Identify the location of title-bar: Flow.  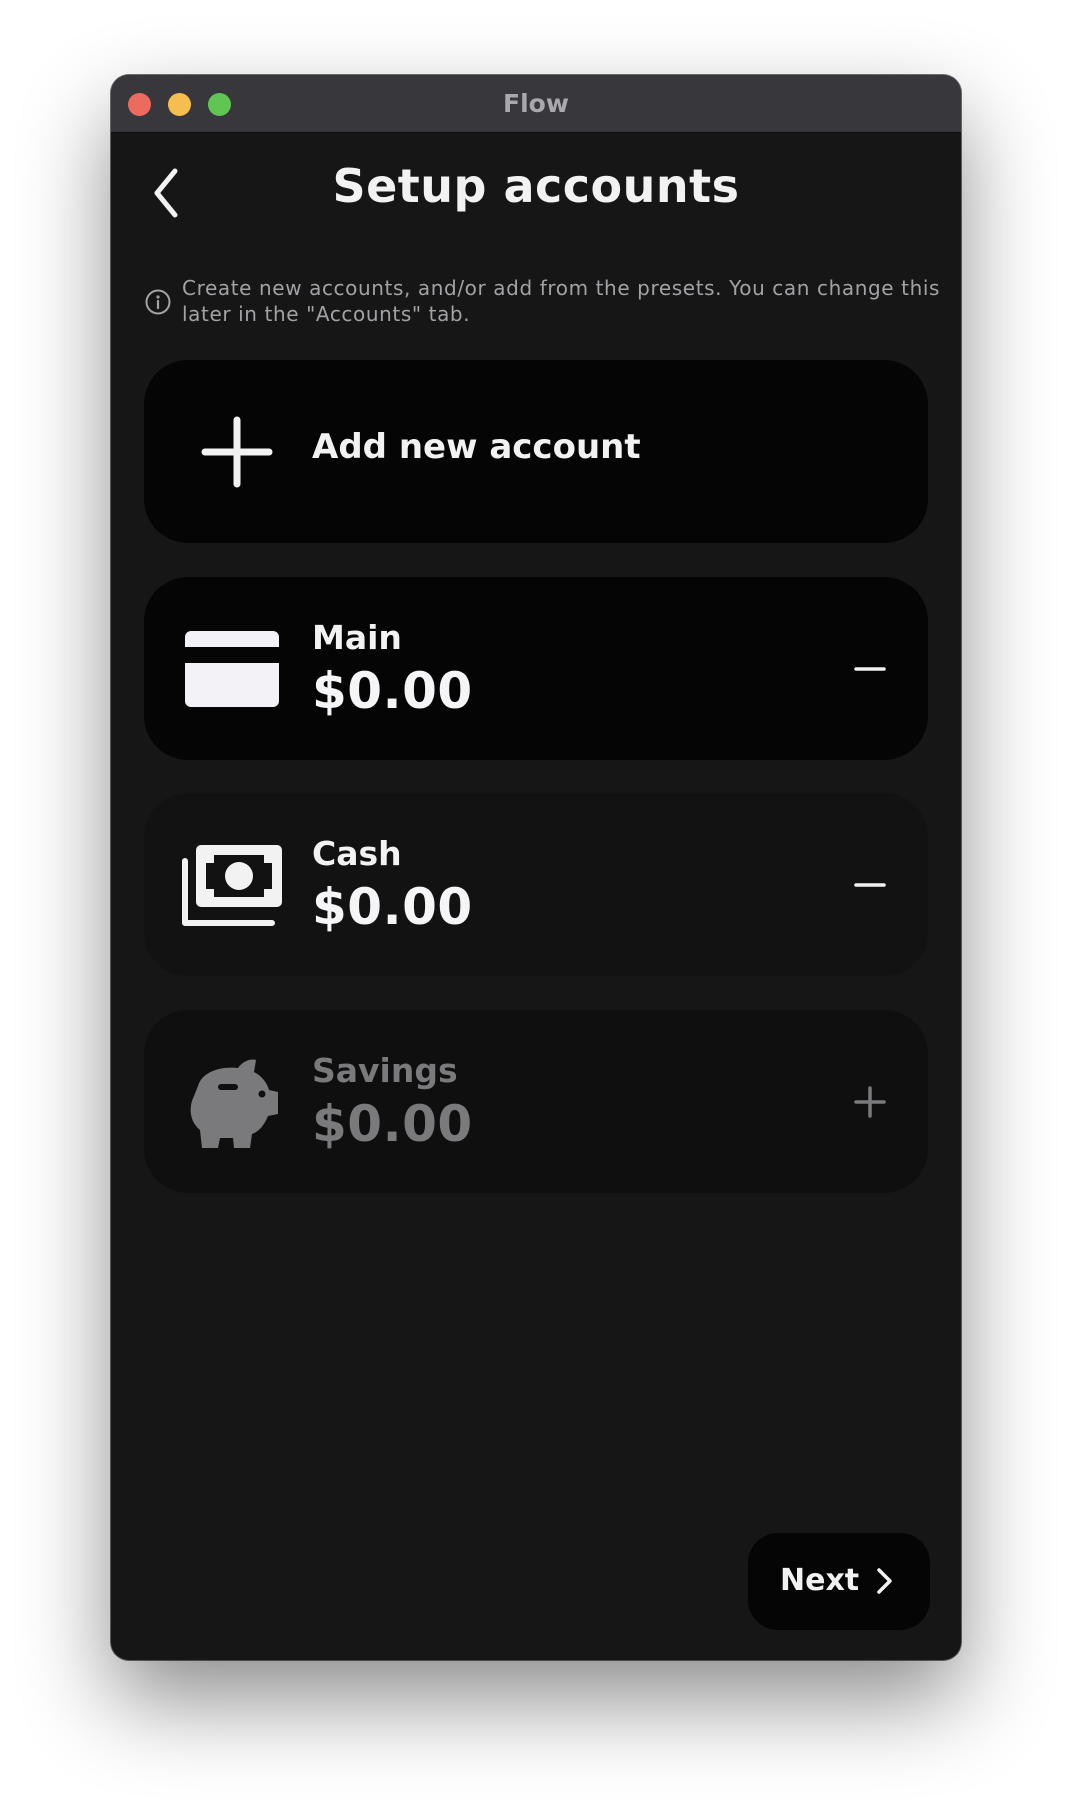
(536, 104).